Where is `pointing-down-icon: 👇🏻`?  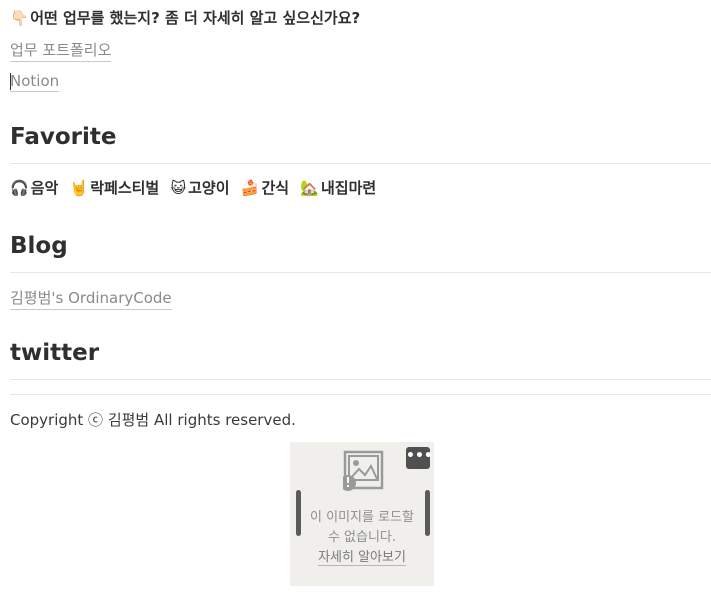 pointing-down-icon: 👇🏻 is located at coordinates (19, 18).